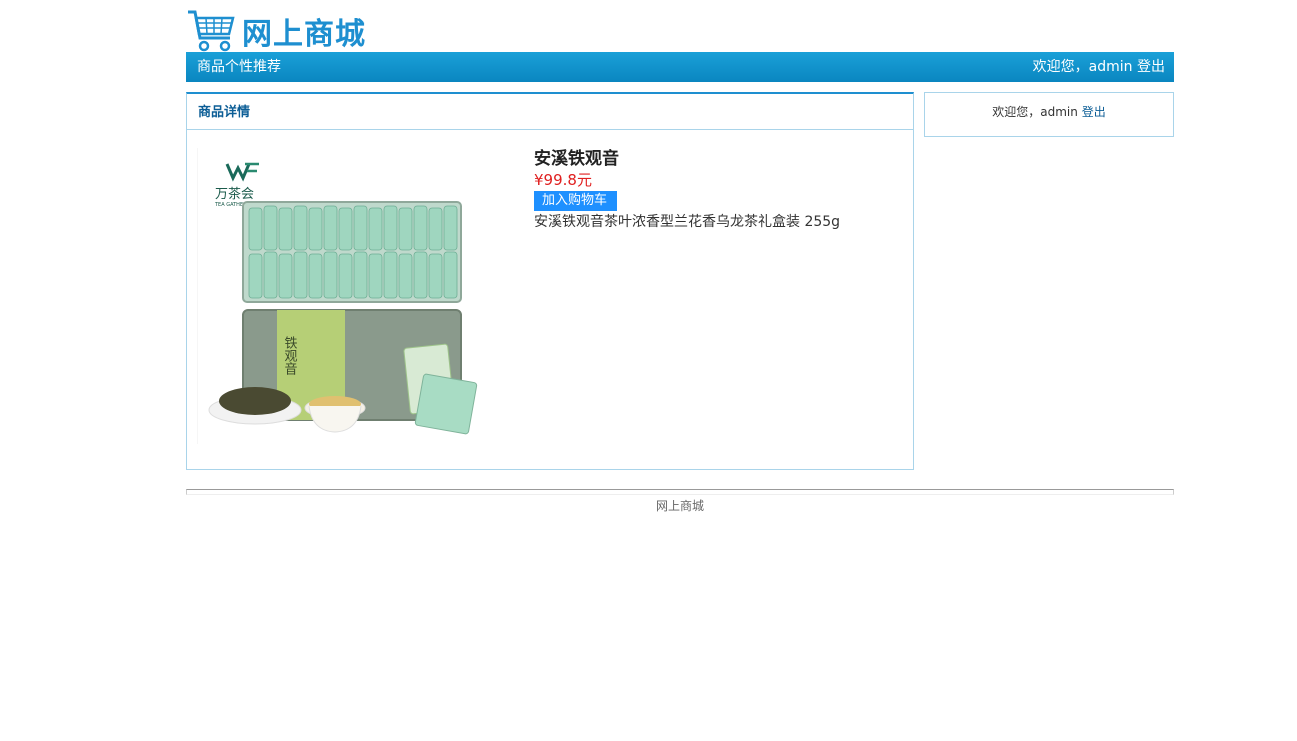 This screenshot has height=741, width=1297. Describe the element at coordinates (290, 355) in the screenshot. I see `svg-text: 铁观音` at that location.